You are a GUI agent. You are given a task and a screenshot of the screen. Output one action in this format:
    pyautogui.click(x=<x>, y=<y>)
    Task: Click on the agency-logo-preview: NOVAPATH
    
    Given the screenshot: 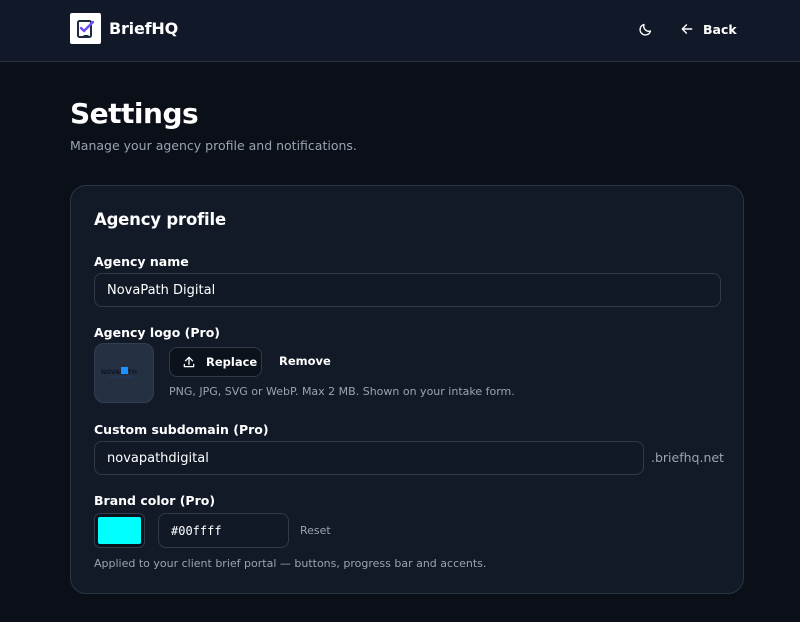 What is the action you would take?
    pyautogui.click(x=124, y=373)
    